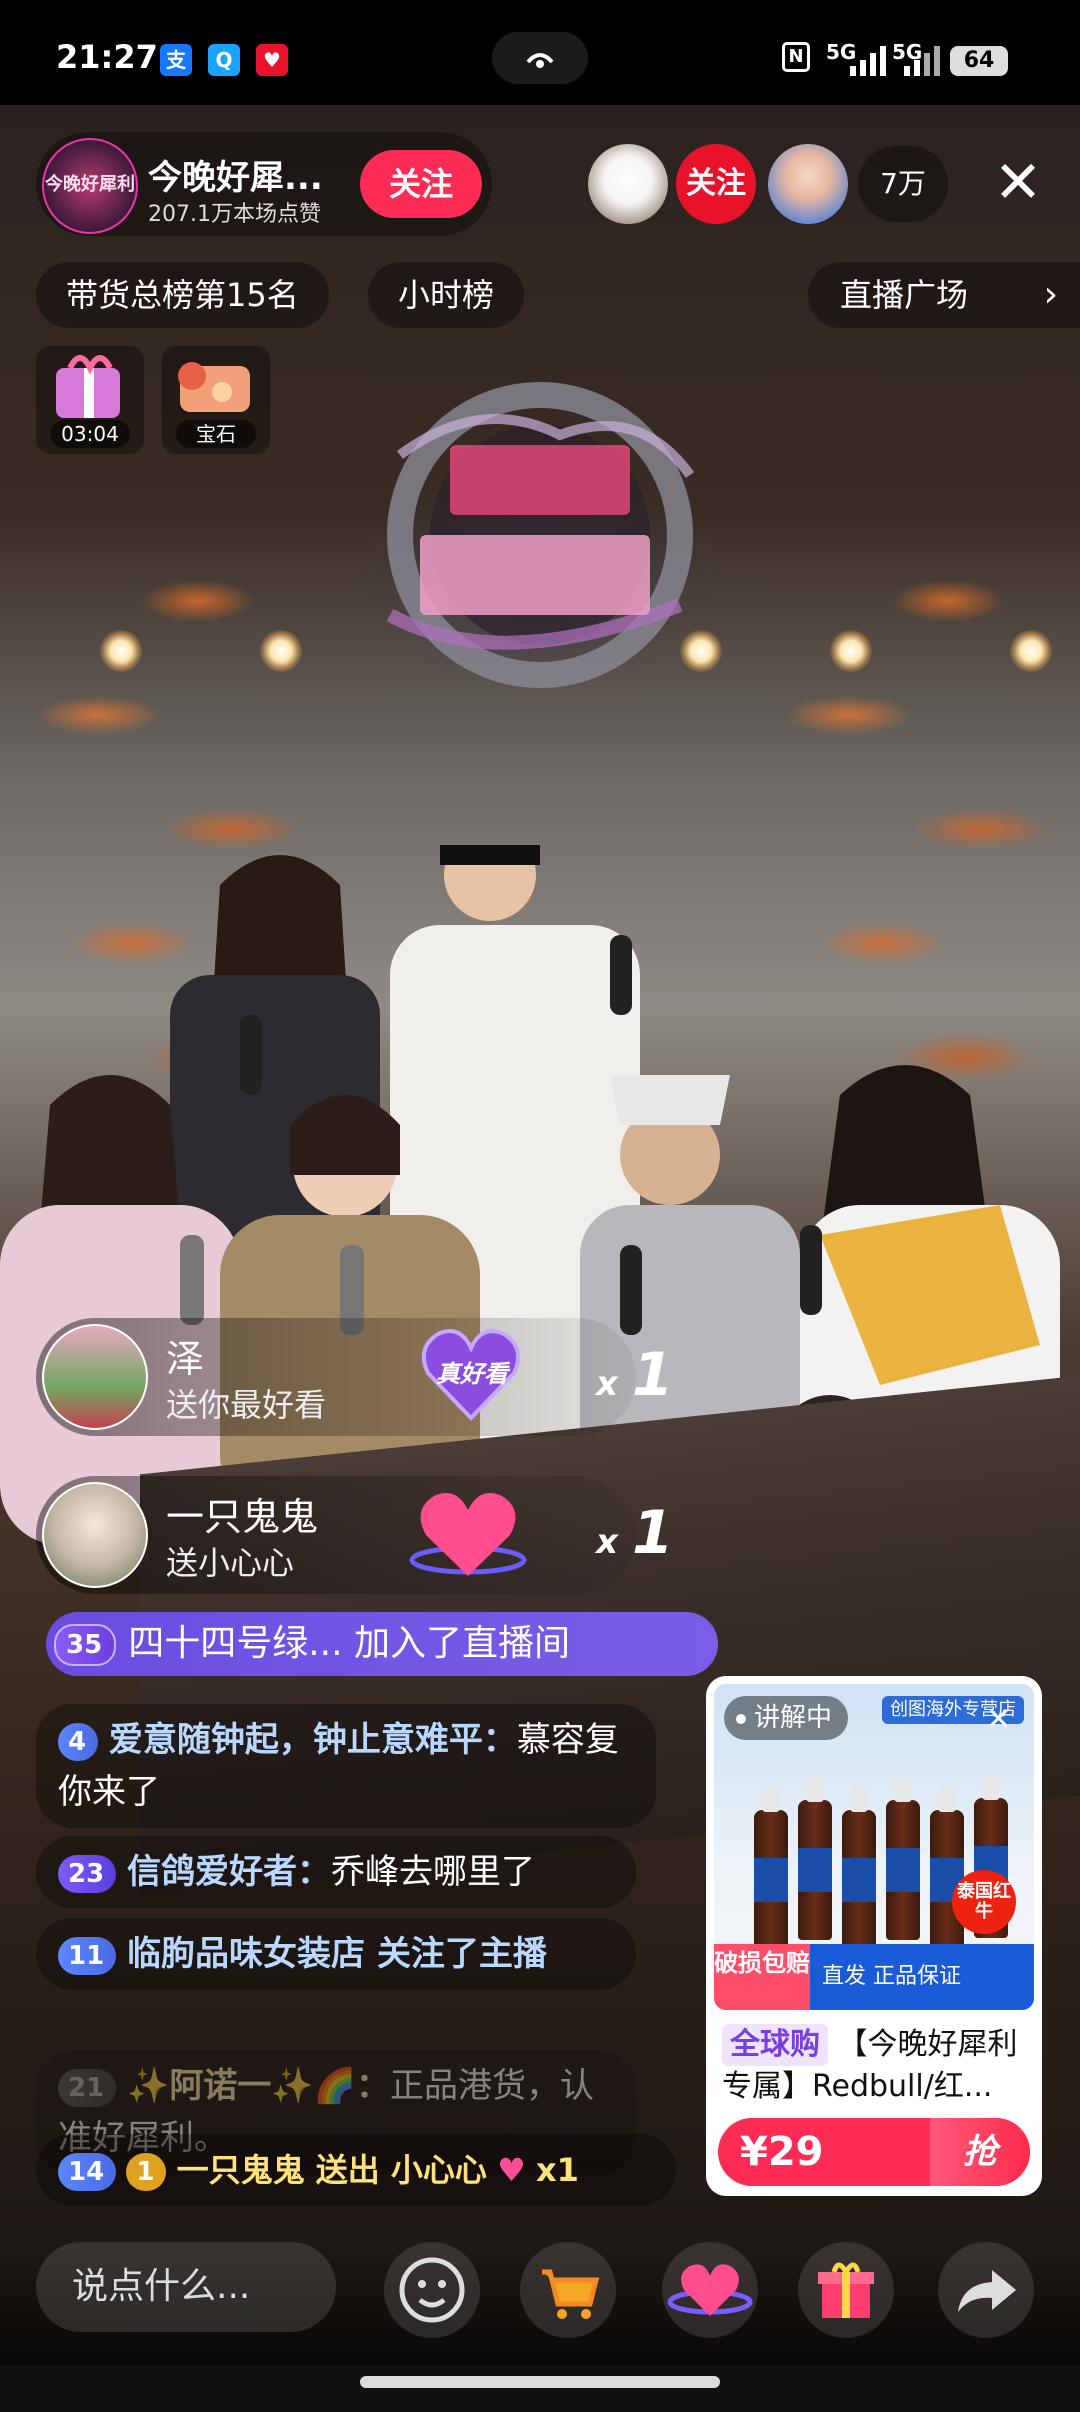  Describe the element at coordinates (922, 1977) in the screenshot. I see `shipping-guarantee: 直发 正品保证` at that location.